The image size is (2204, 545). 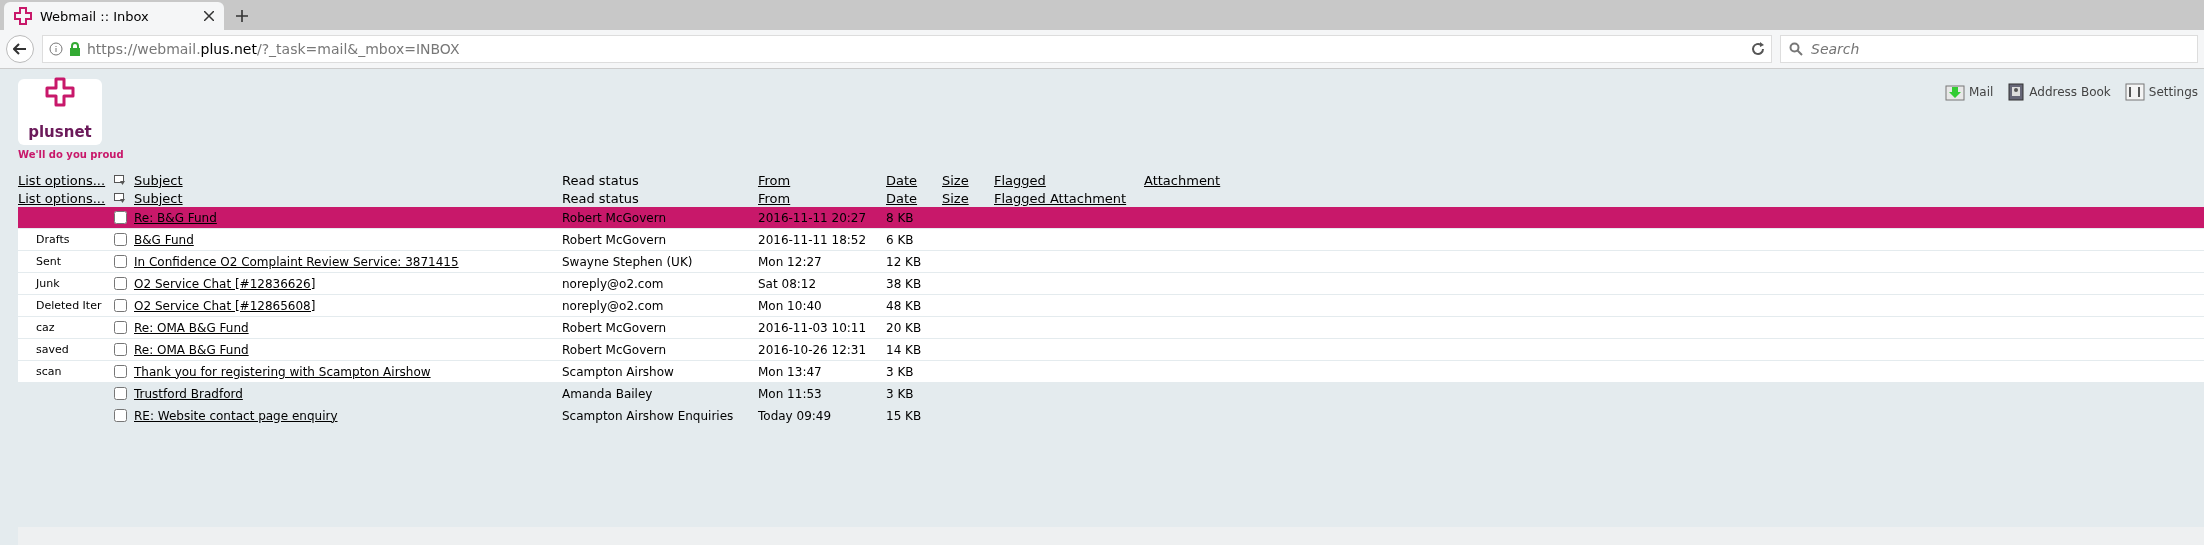 I want to click on message-date: Mon 10:40, so click(x=790, y=305).